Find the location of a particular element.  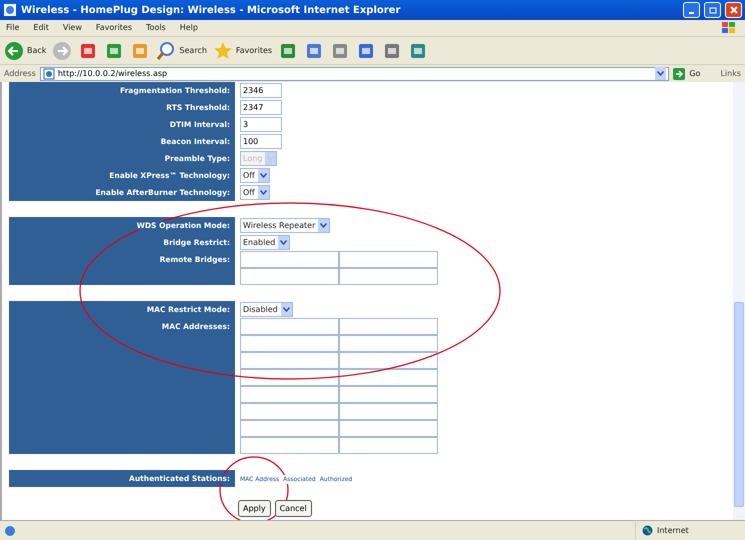

back-button: Back is located at coordinates (25, 50).